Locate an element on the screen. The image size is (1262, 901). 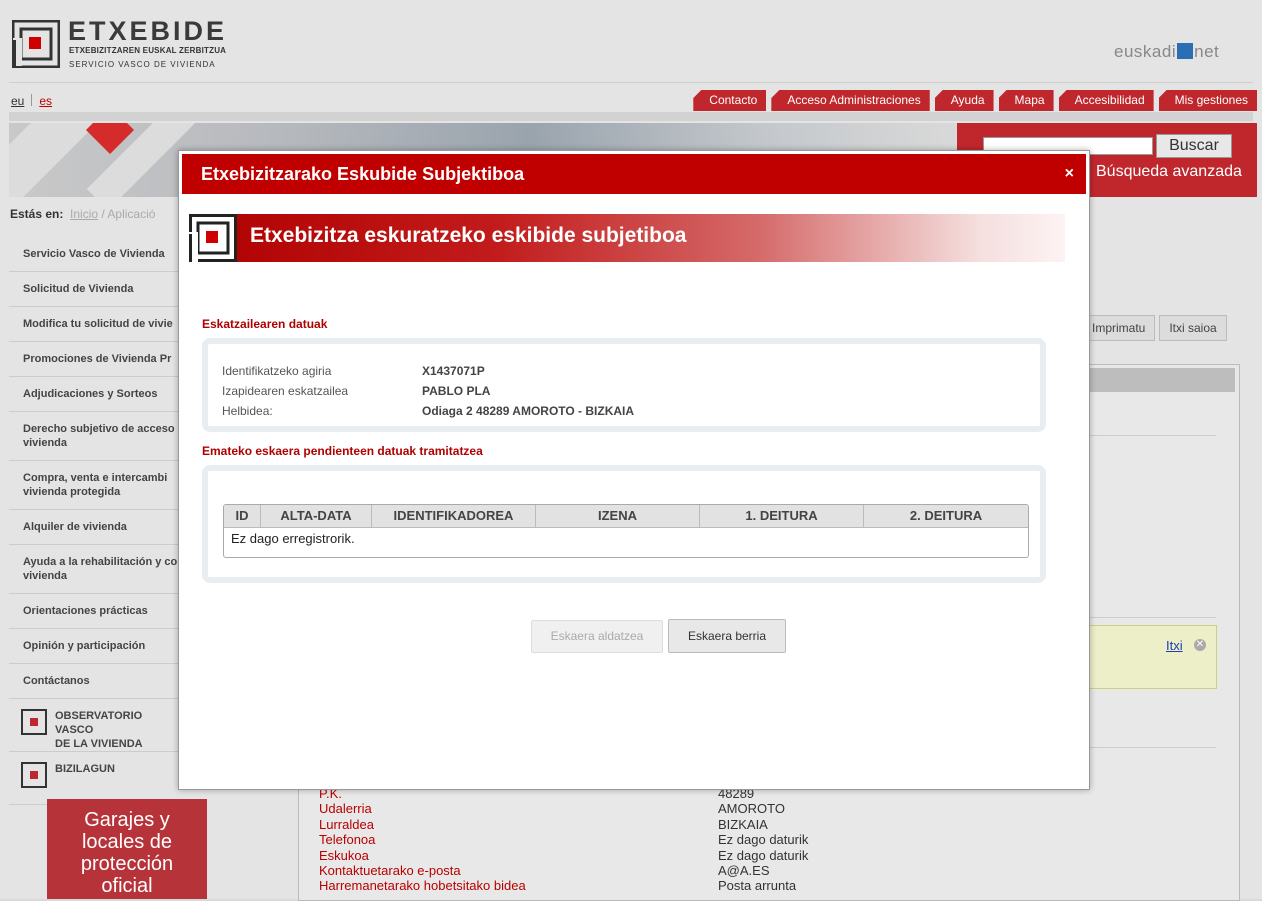
garajes-line: Garajes y is located at coordinates (127, 820).